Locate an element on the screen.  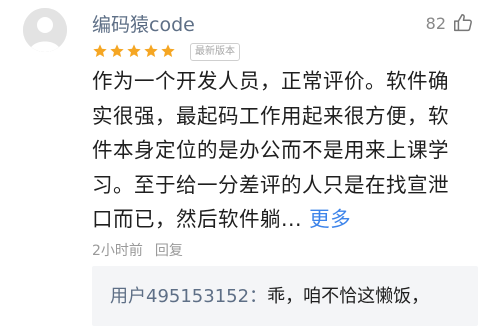
like-button: 82 is located at coordinates (450, 23).